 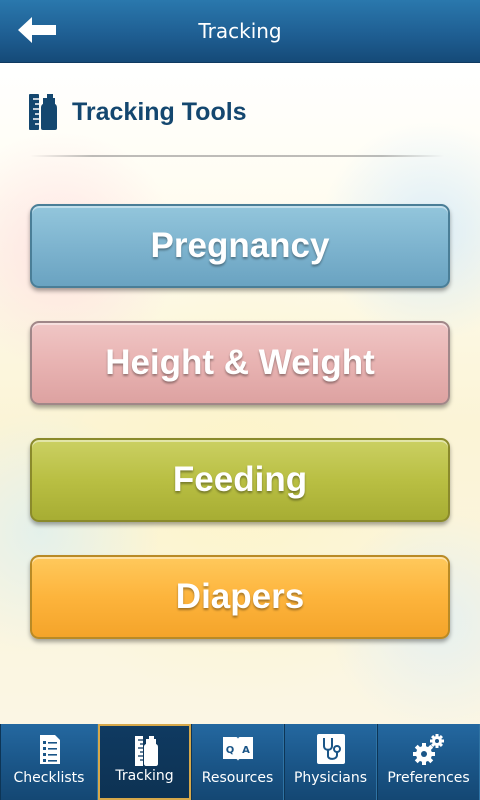 I want to click on checklist-icon, so click(x=50, y=749).